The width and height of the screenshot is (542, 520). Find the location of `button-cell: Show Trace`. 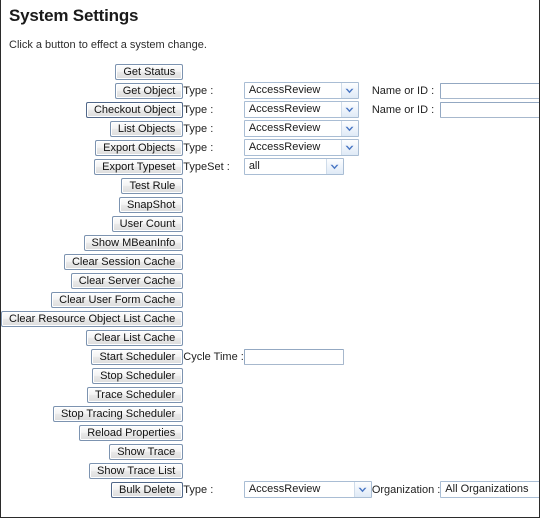

button-cell: Show Trace is located at coordinates (92, 451).